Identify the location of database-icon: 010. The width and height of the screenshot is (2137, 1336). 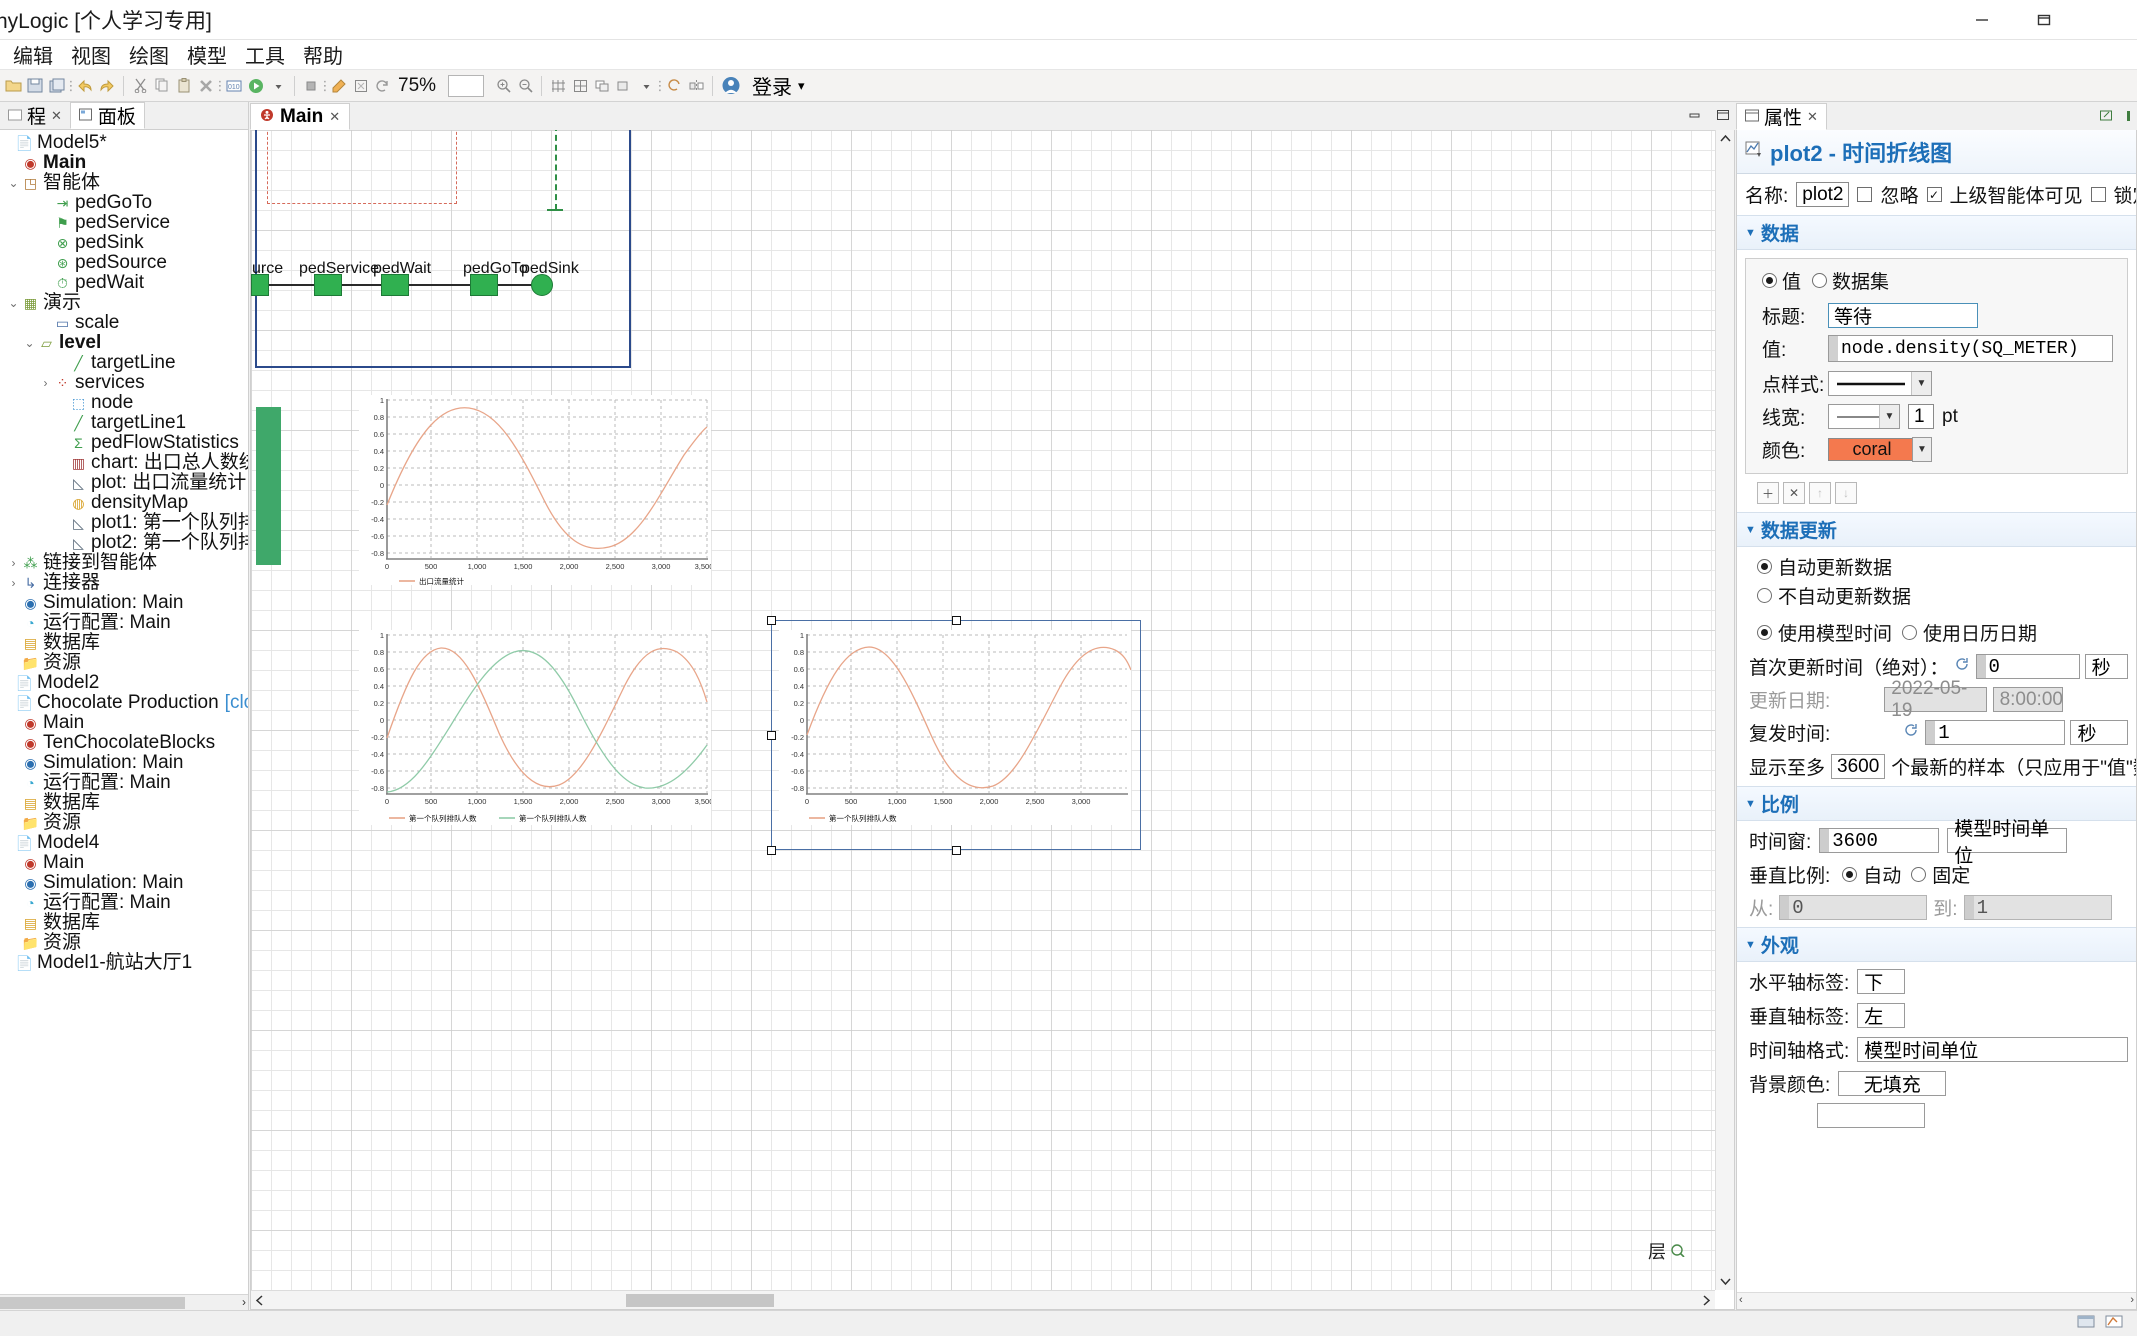
(234, 86).